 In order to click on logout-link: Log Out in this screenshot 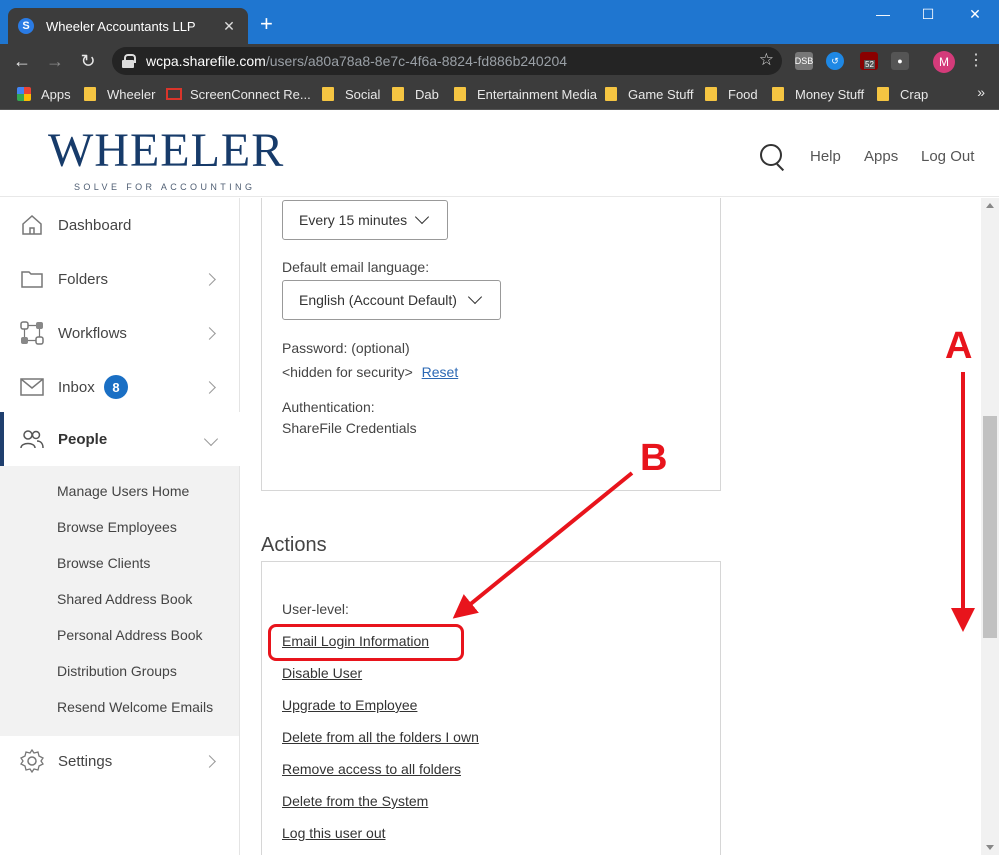, I will do `click(947, 156)`.